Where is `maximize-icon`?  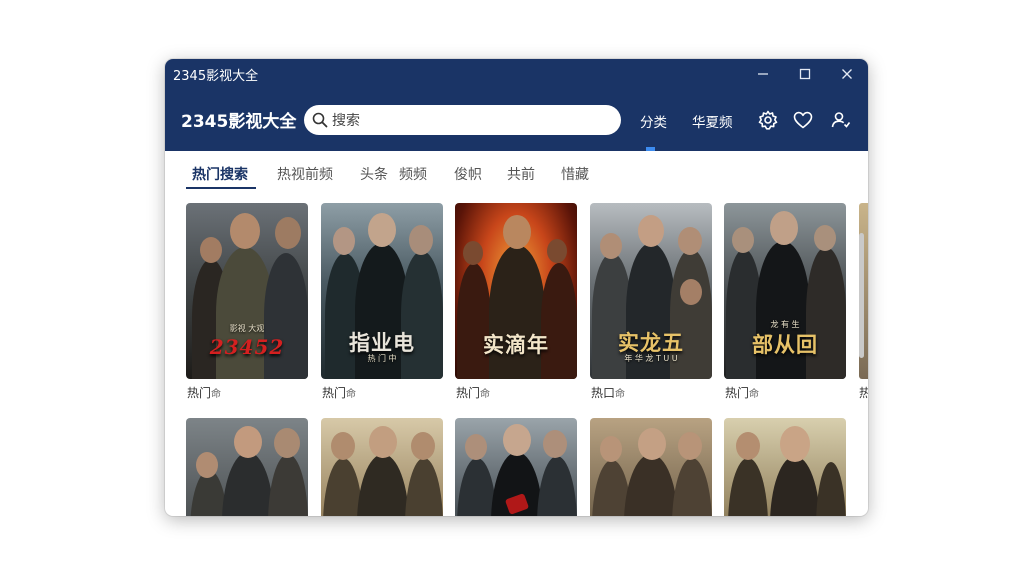
maximize-icon is located at coordinates (805, 74).